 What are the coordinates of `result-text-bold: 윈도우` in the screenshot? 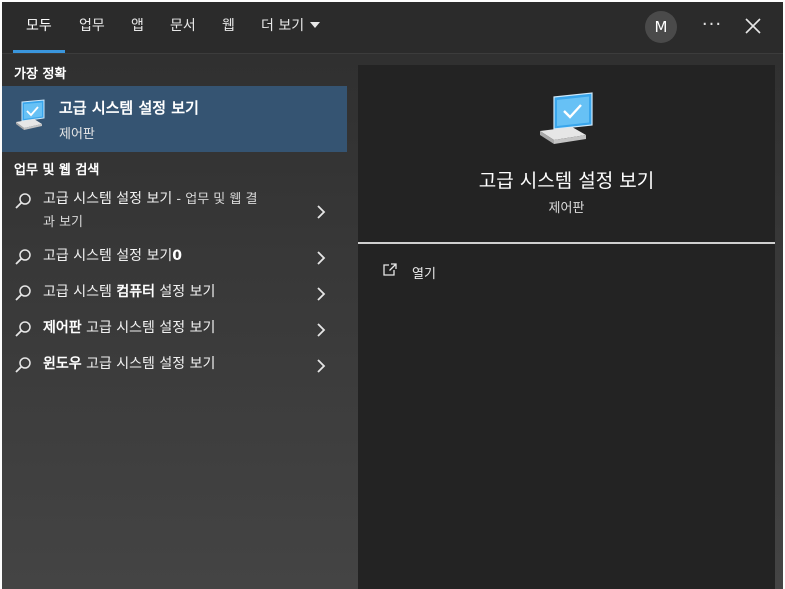 It's located at (62, 364).